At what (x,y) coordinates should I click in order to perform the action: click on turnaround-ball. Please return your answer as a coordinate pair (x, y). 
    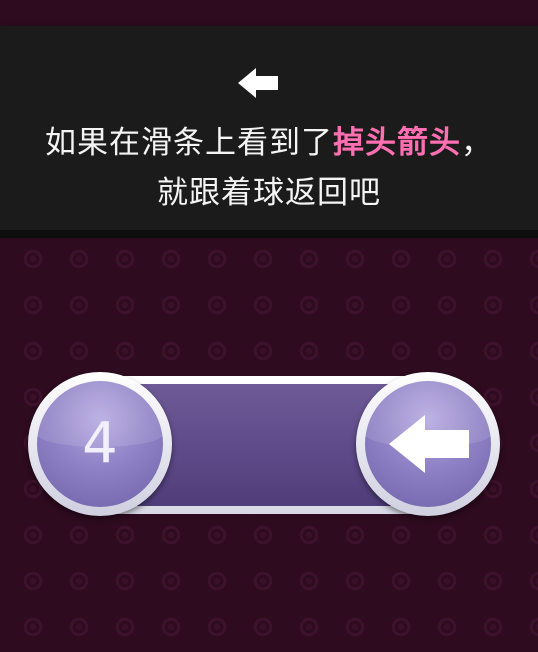
    Looking at the image, I should click on (428, 444).